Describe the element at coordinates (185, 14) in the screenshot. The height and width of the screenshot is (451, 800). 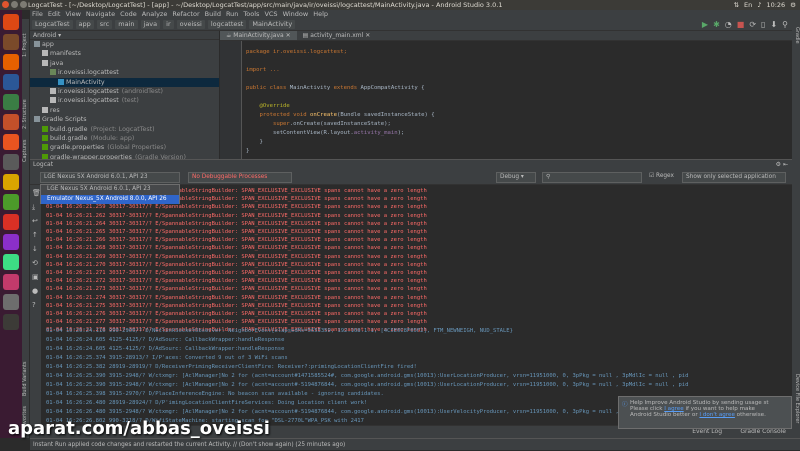
I see `menu-item-refactor: Refactor` at that location.